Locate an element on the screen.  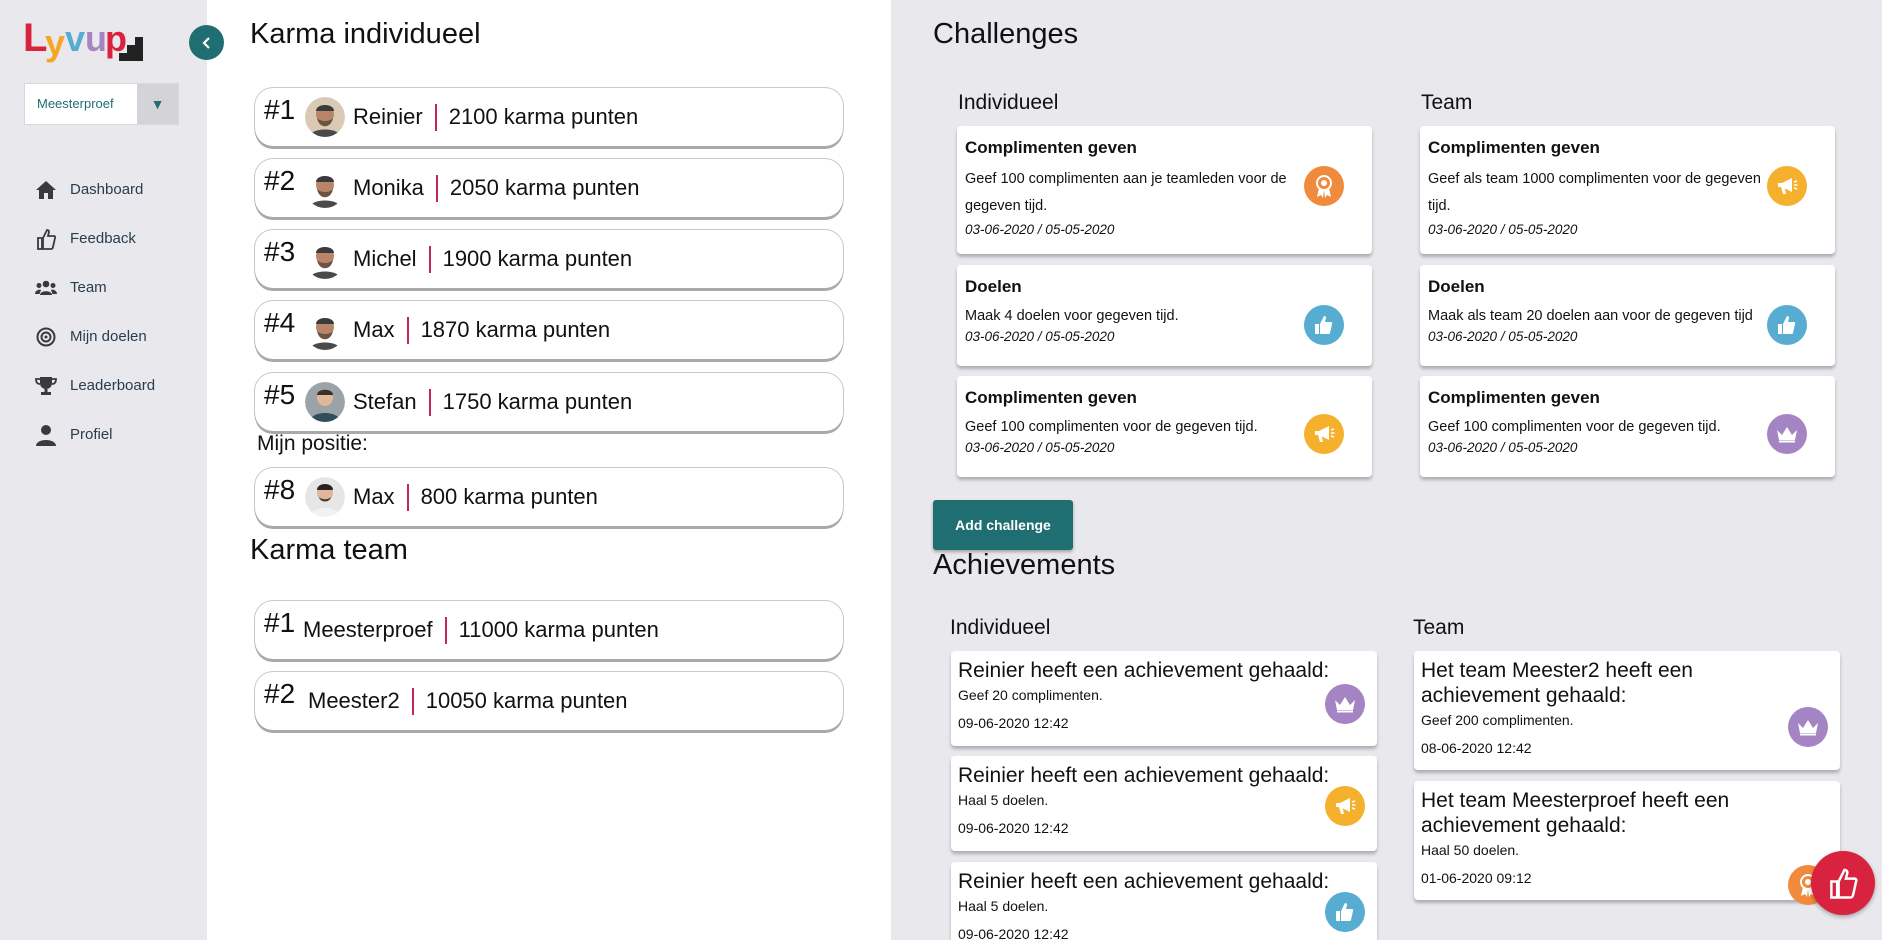
name: Stefan is located at coordinates (385, 401).